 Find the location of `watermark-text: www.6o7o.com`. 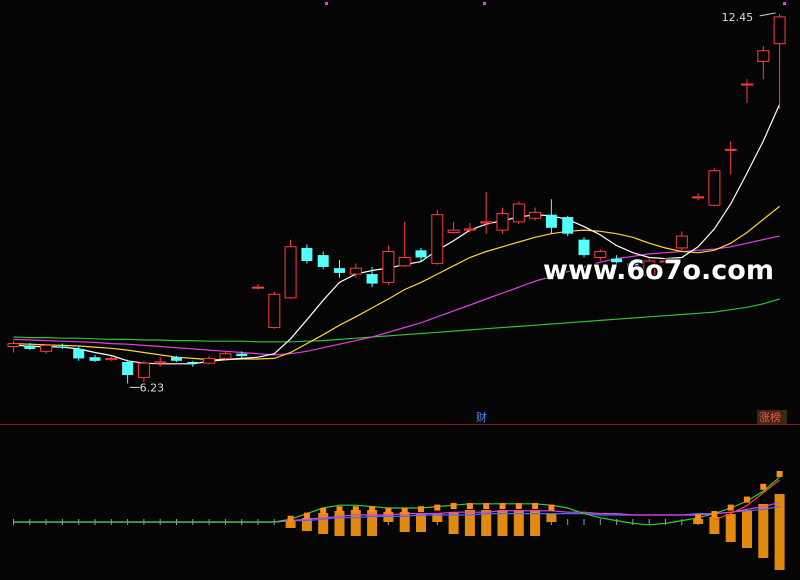

watermark-text: www.6o7o.com is located at coordinates (658, 270).